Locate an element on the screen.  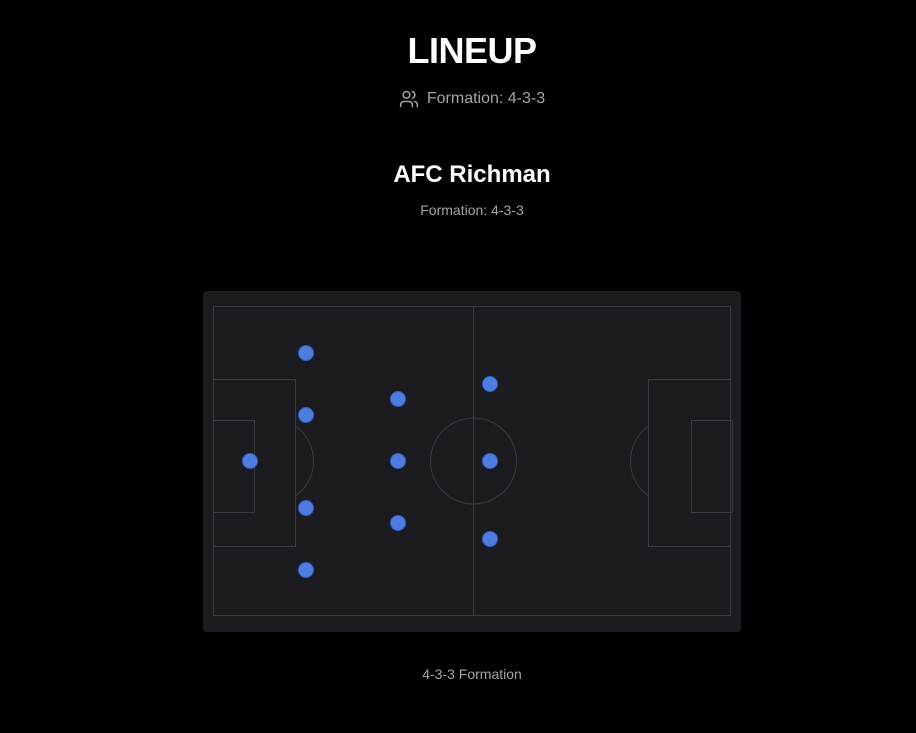
players is located at coordinates (370, 461).